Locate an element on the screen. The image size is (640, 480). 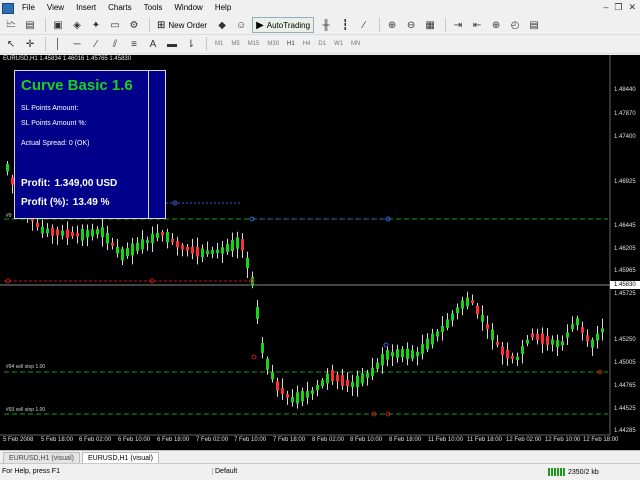
candlestick-icon: ┇ is located at coordinates (345, 25).